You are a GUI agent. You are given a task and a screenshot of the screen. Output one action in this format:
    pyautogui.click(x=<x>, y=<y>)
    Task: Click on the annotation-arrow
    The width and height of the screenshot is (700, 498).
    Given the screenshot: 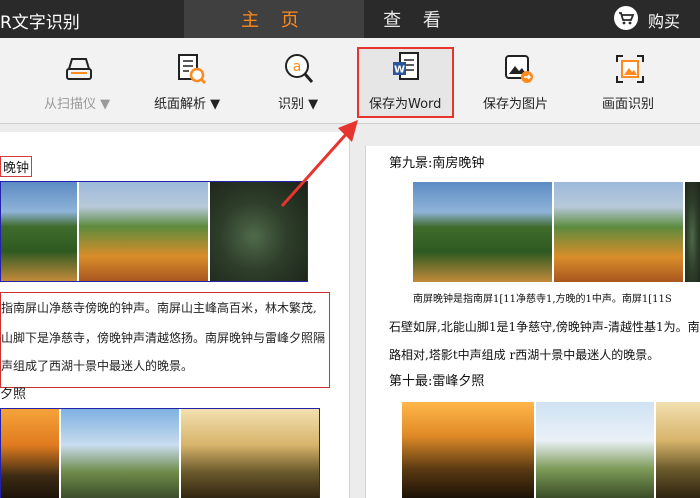 What is the action you would take?
    pyautogui.click(x=319, y=163)
    